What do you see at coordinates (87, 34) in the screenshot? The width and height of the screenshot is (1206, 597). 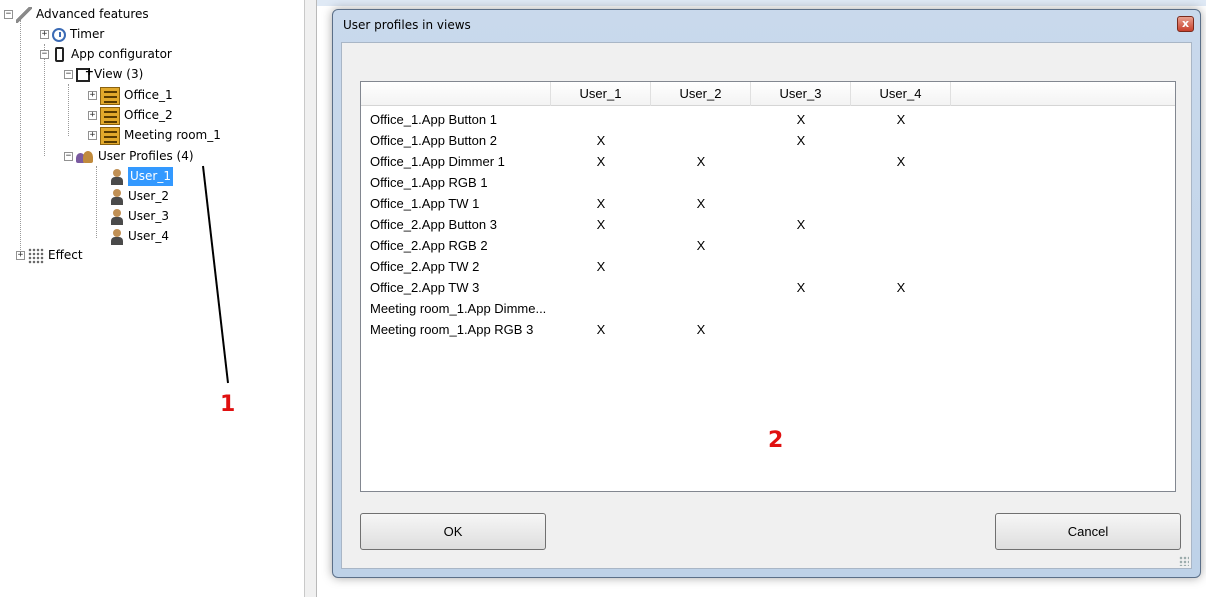 I see `tree-node-label: Timer` at bounding box center [87, 34].